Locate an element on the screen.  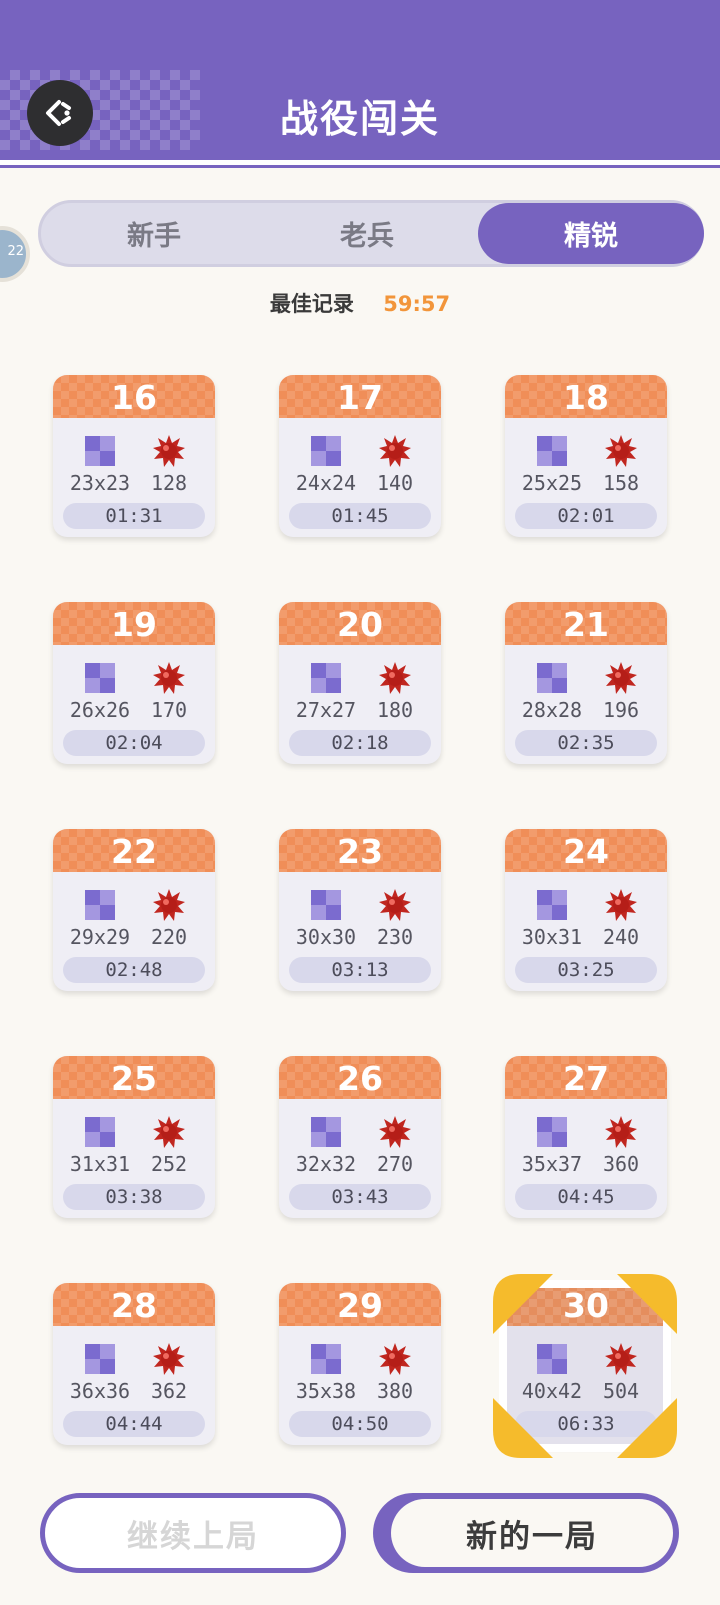
mine-count: 504 is located at coordinates (621, 1391).